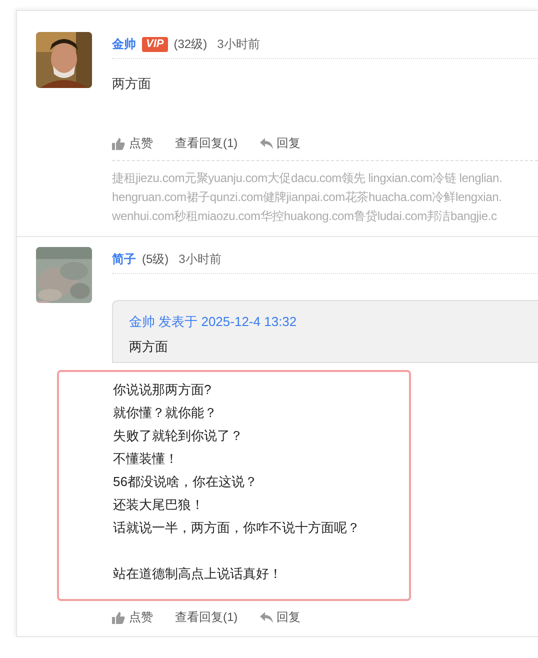  Describe the element at coordinates (308, 178) in the screenshot. I see `link-text: 捷租jiezu.com元聚yuanju.com大促dacu.com领先 lingxian.com冷链 lenglian.` at that location.